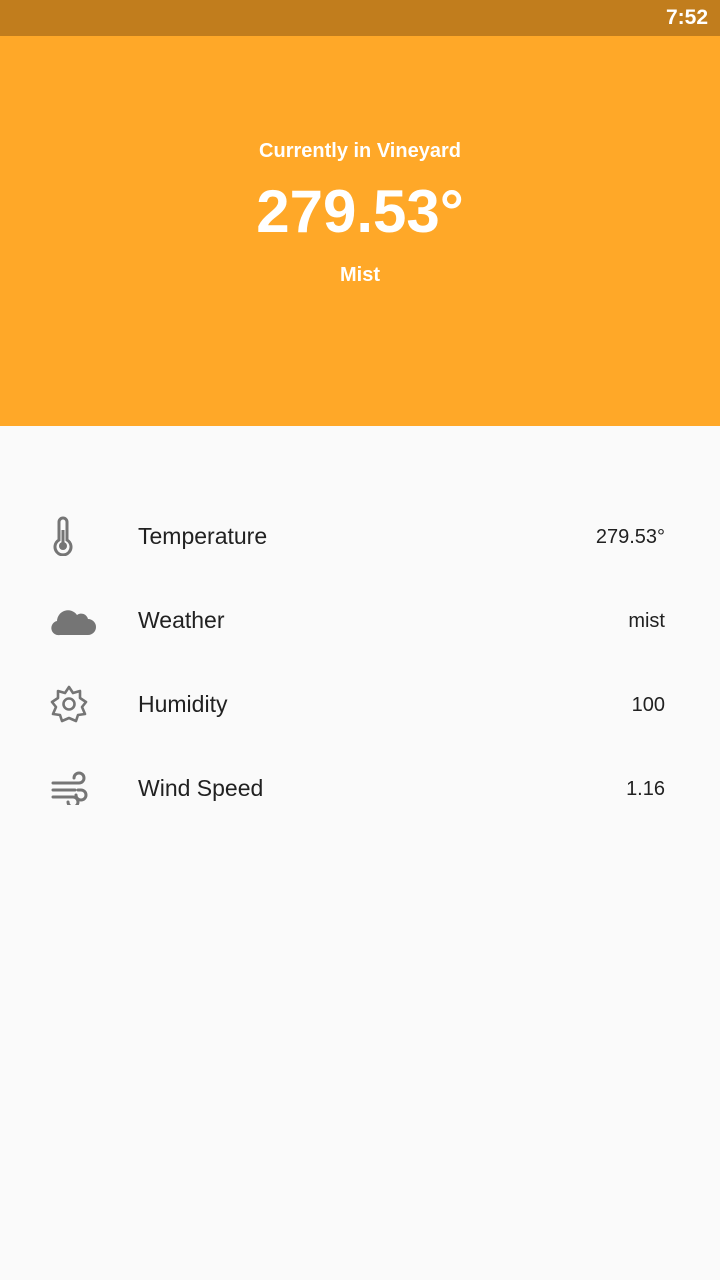 The height and width of the screenshot is (1280, 720). I want to click on gear-icon, so click(74, 704).